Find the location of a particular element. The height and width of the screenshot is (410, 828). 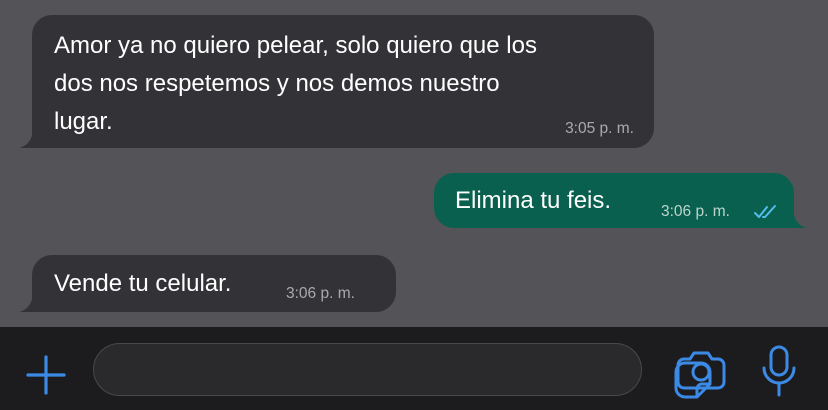

plus-icon is located at coordinates (46, 375).